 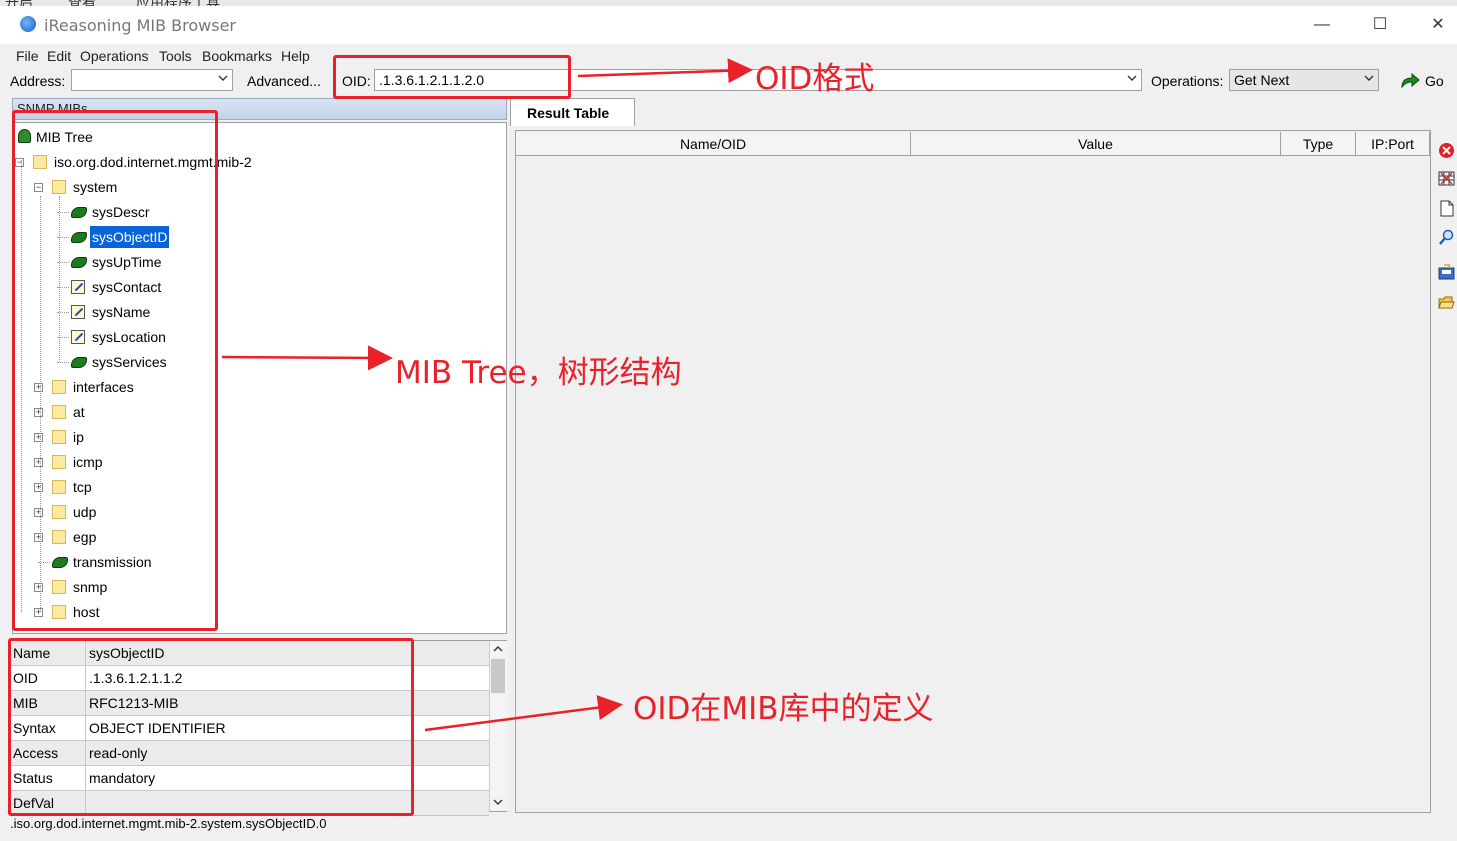 I want to click on annotation-oid-format: OID格式, so click(x=815, y=79).